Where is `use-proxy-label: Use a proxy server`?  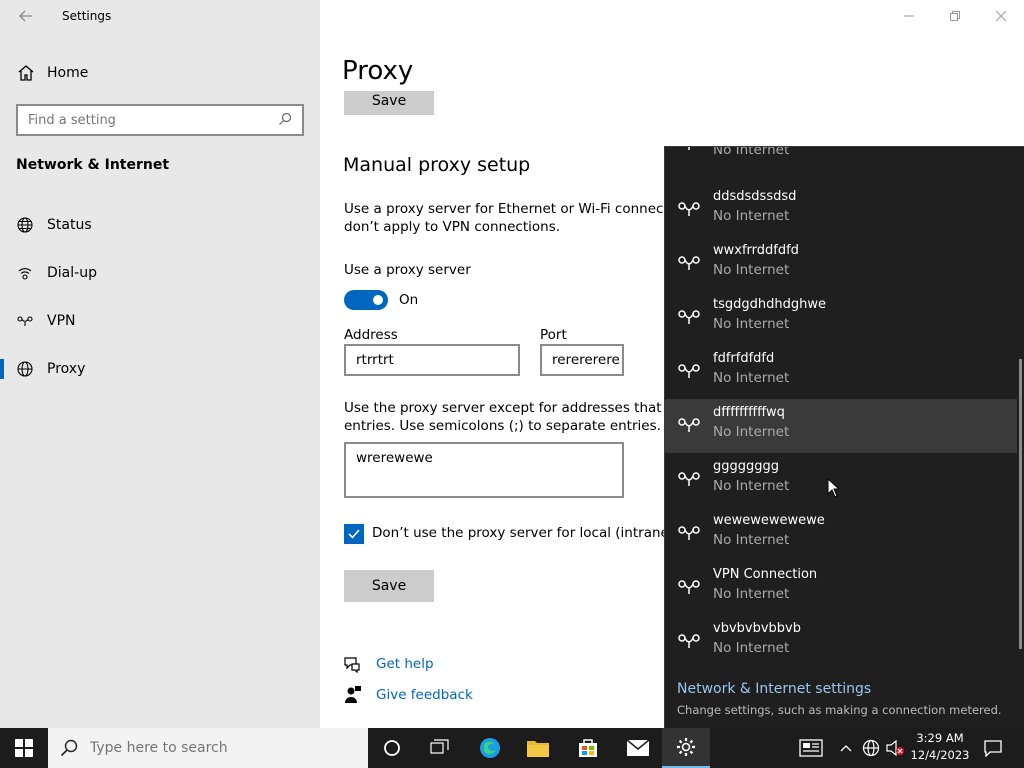
use-proxy-label: Use a proxy server is located at coordinates (407, 270).